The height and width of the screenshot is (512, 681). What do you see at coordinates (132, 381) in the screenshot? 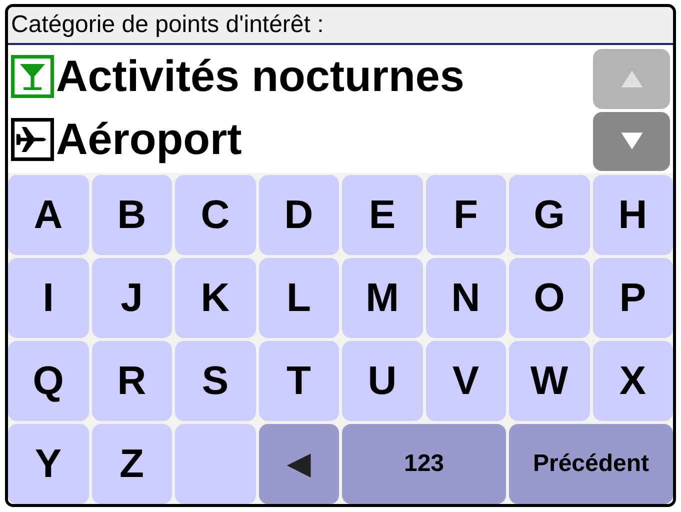
I see `letter-key: R` at bounding box center [132, 381].